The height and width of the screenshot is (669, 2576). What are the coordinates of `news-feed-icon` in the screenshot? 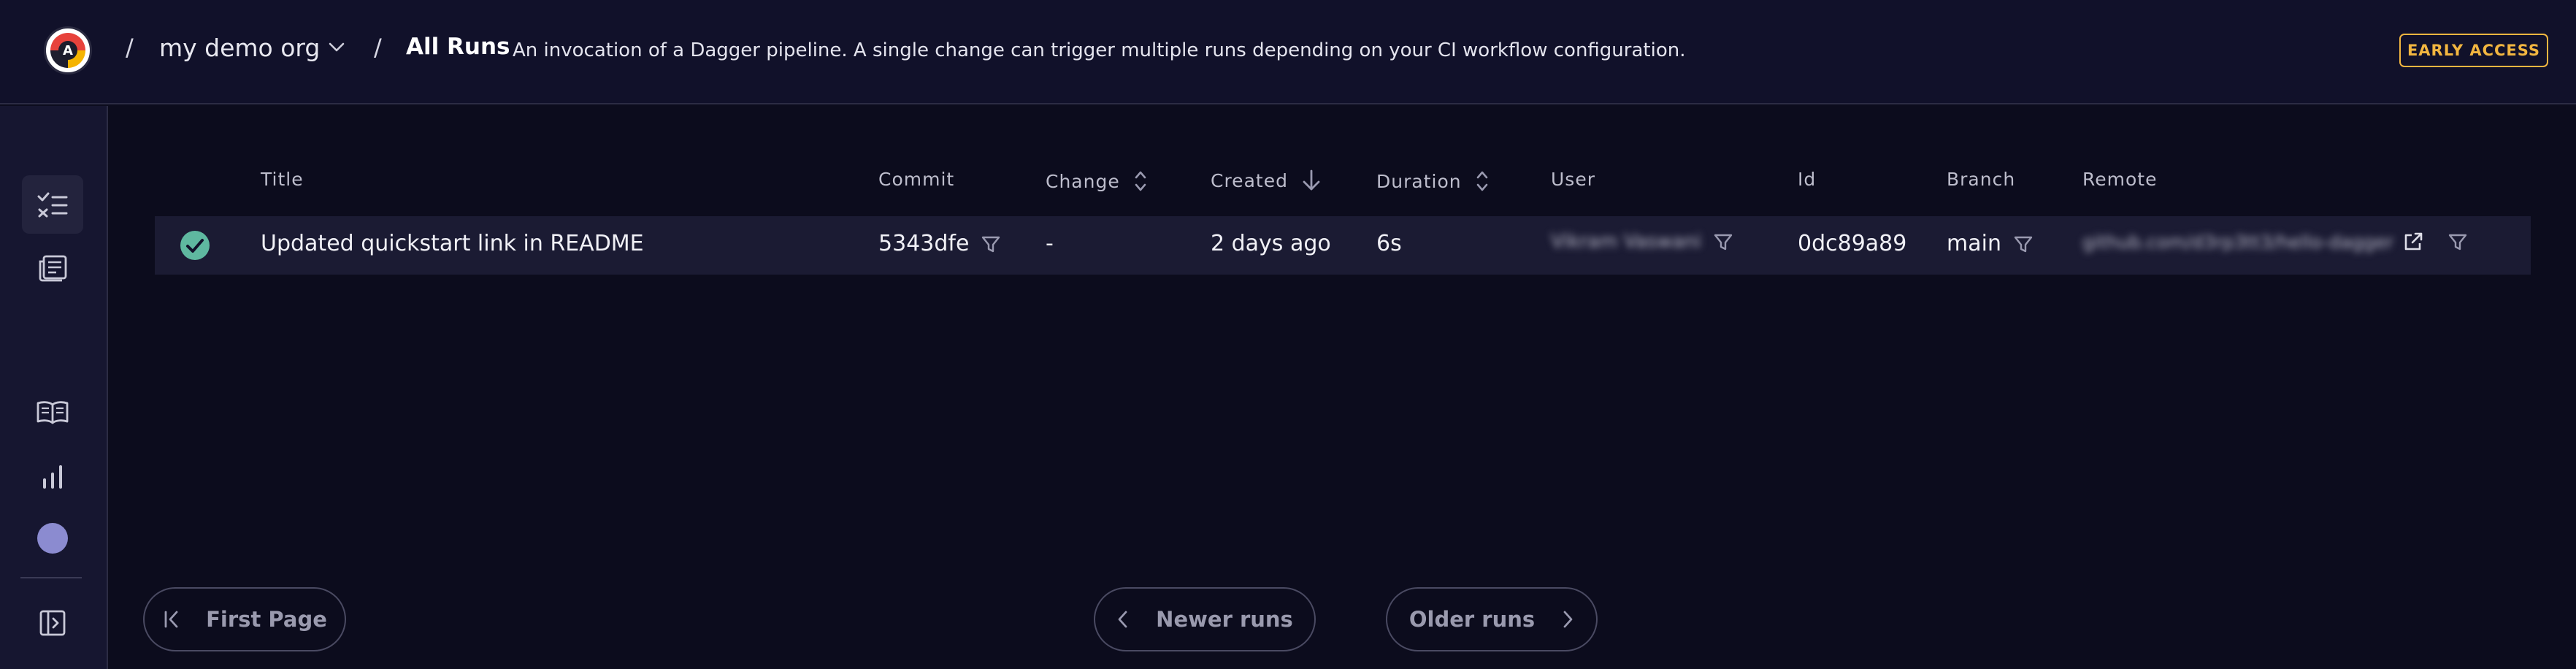 It's located at (53, 268).